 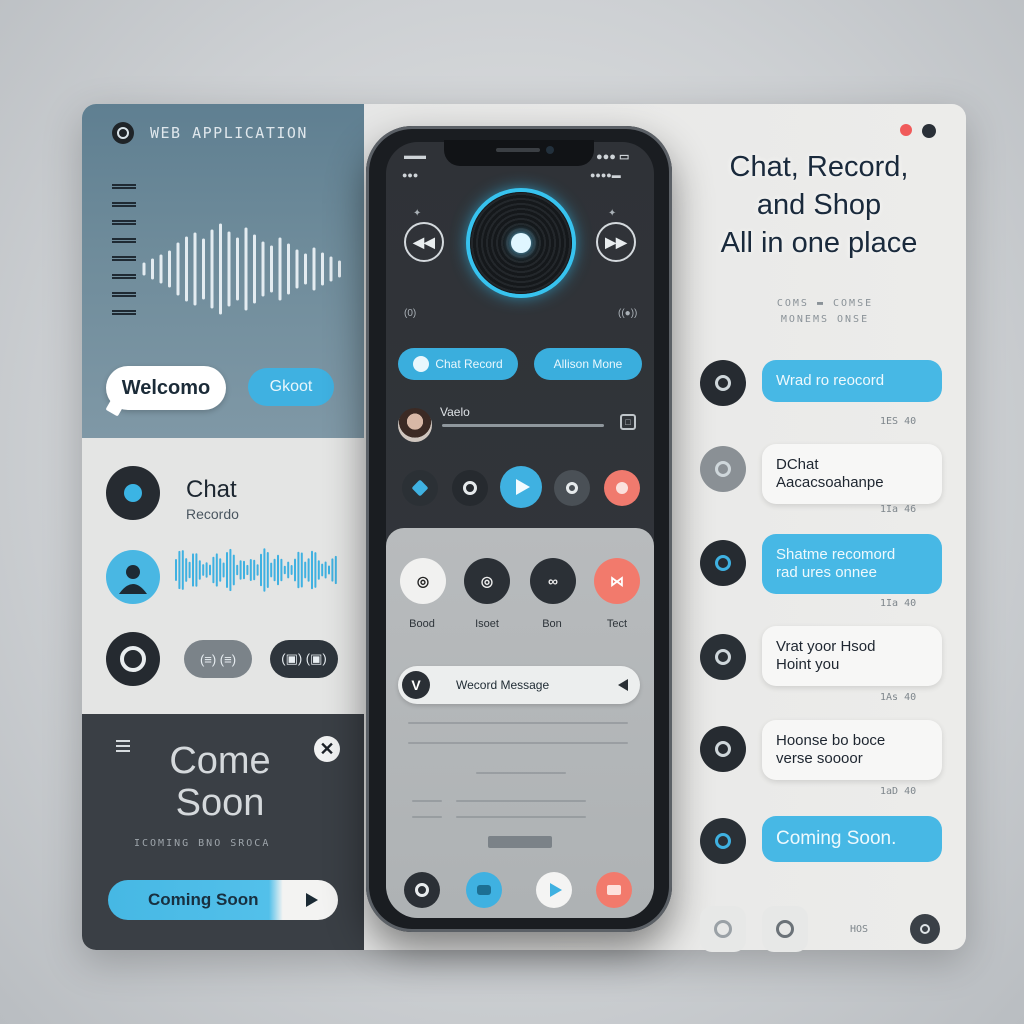 What do you see at coordinates (218, 659) in the screenshot?
I see `mini-button-1: (≡) (≡)` at bounding box center [218, 659].